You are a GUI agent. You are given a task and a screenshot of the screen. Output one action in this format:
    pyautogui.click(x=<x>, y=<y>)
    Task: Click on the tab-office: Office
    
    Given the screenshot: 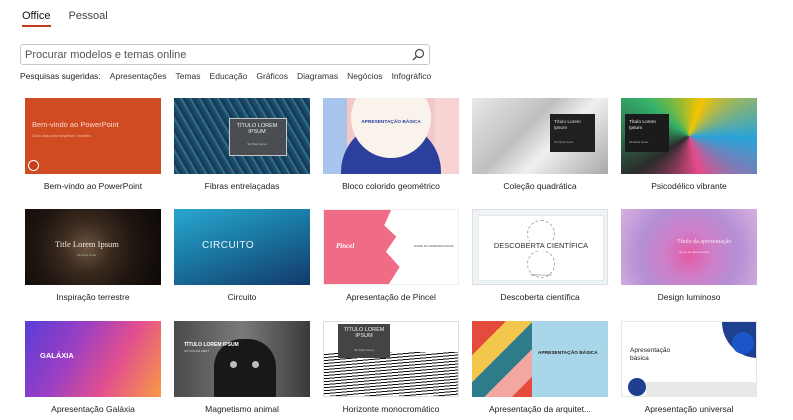 What is the action you would take?
    pyautogui.click(x=36, y=18)
    